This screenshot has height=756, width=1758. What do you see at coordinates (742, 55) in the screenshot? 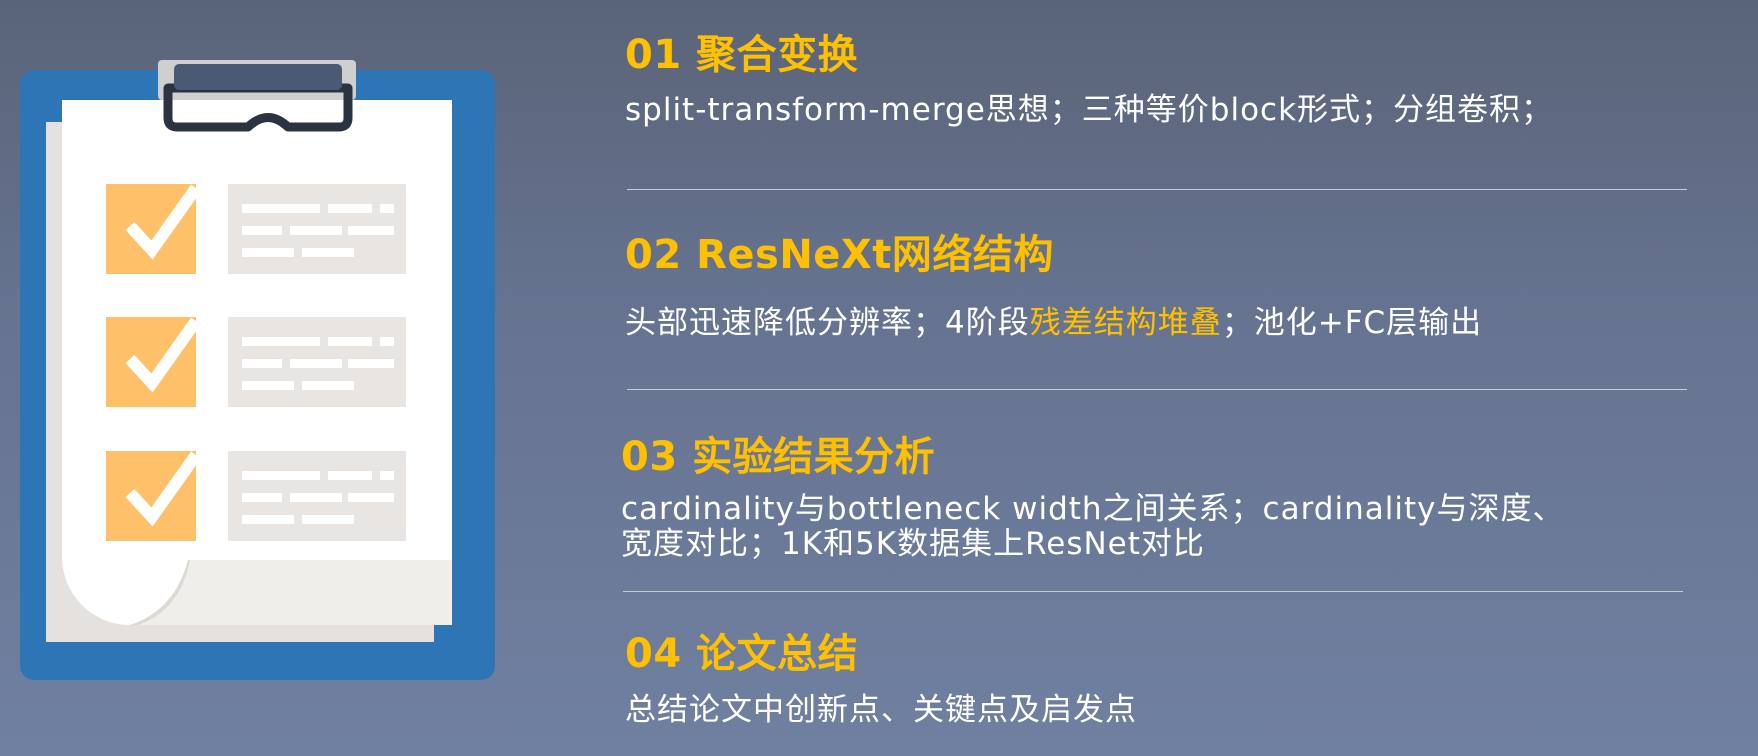
I see `section-title-01: 01 聚合变换` at bounding box center [742, 55].